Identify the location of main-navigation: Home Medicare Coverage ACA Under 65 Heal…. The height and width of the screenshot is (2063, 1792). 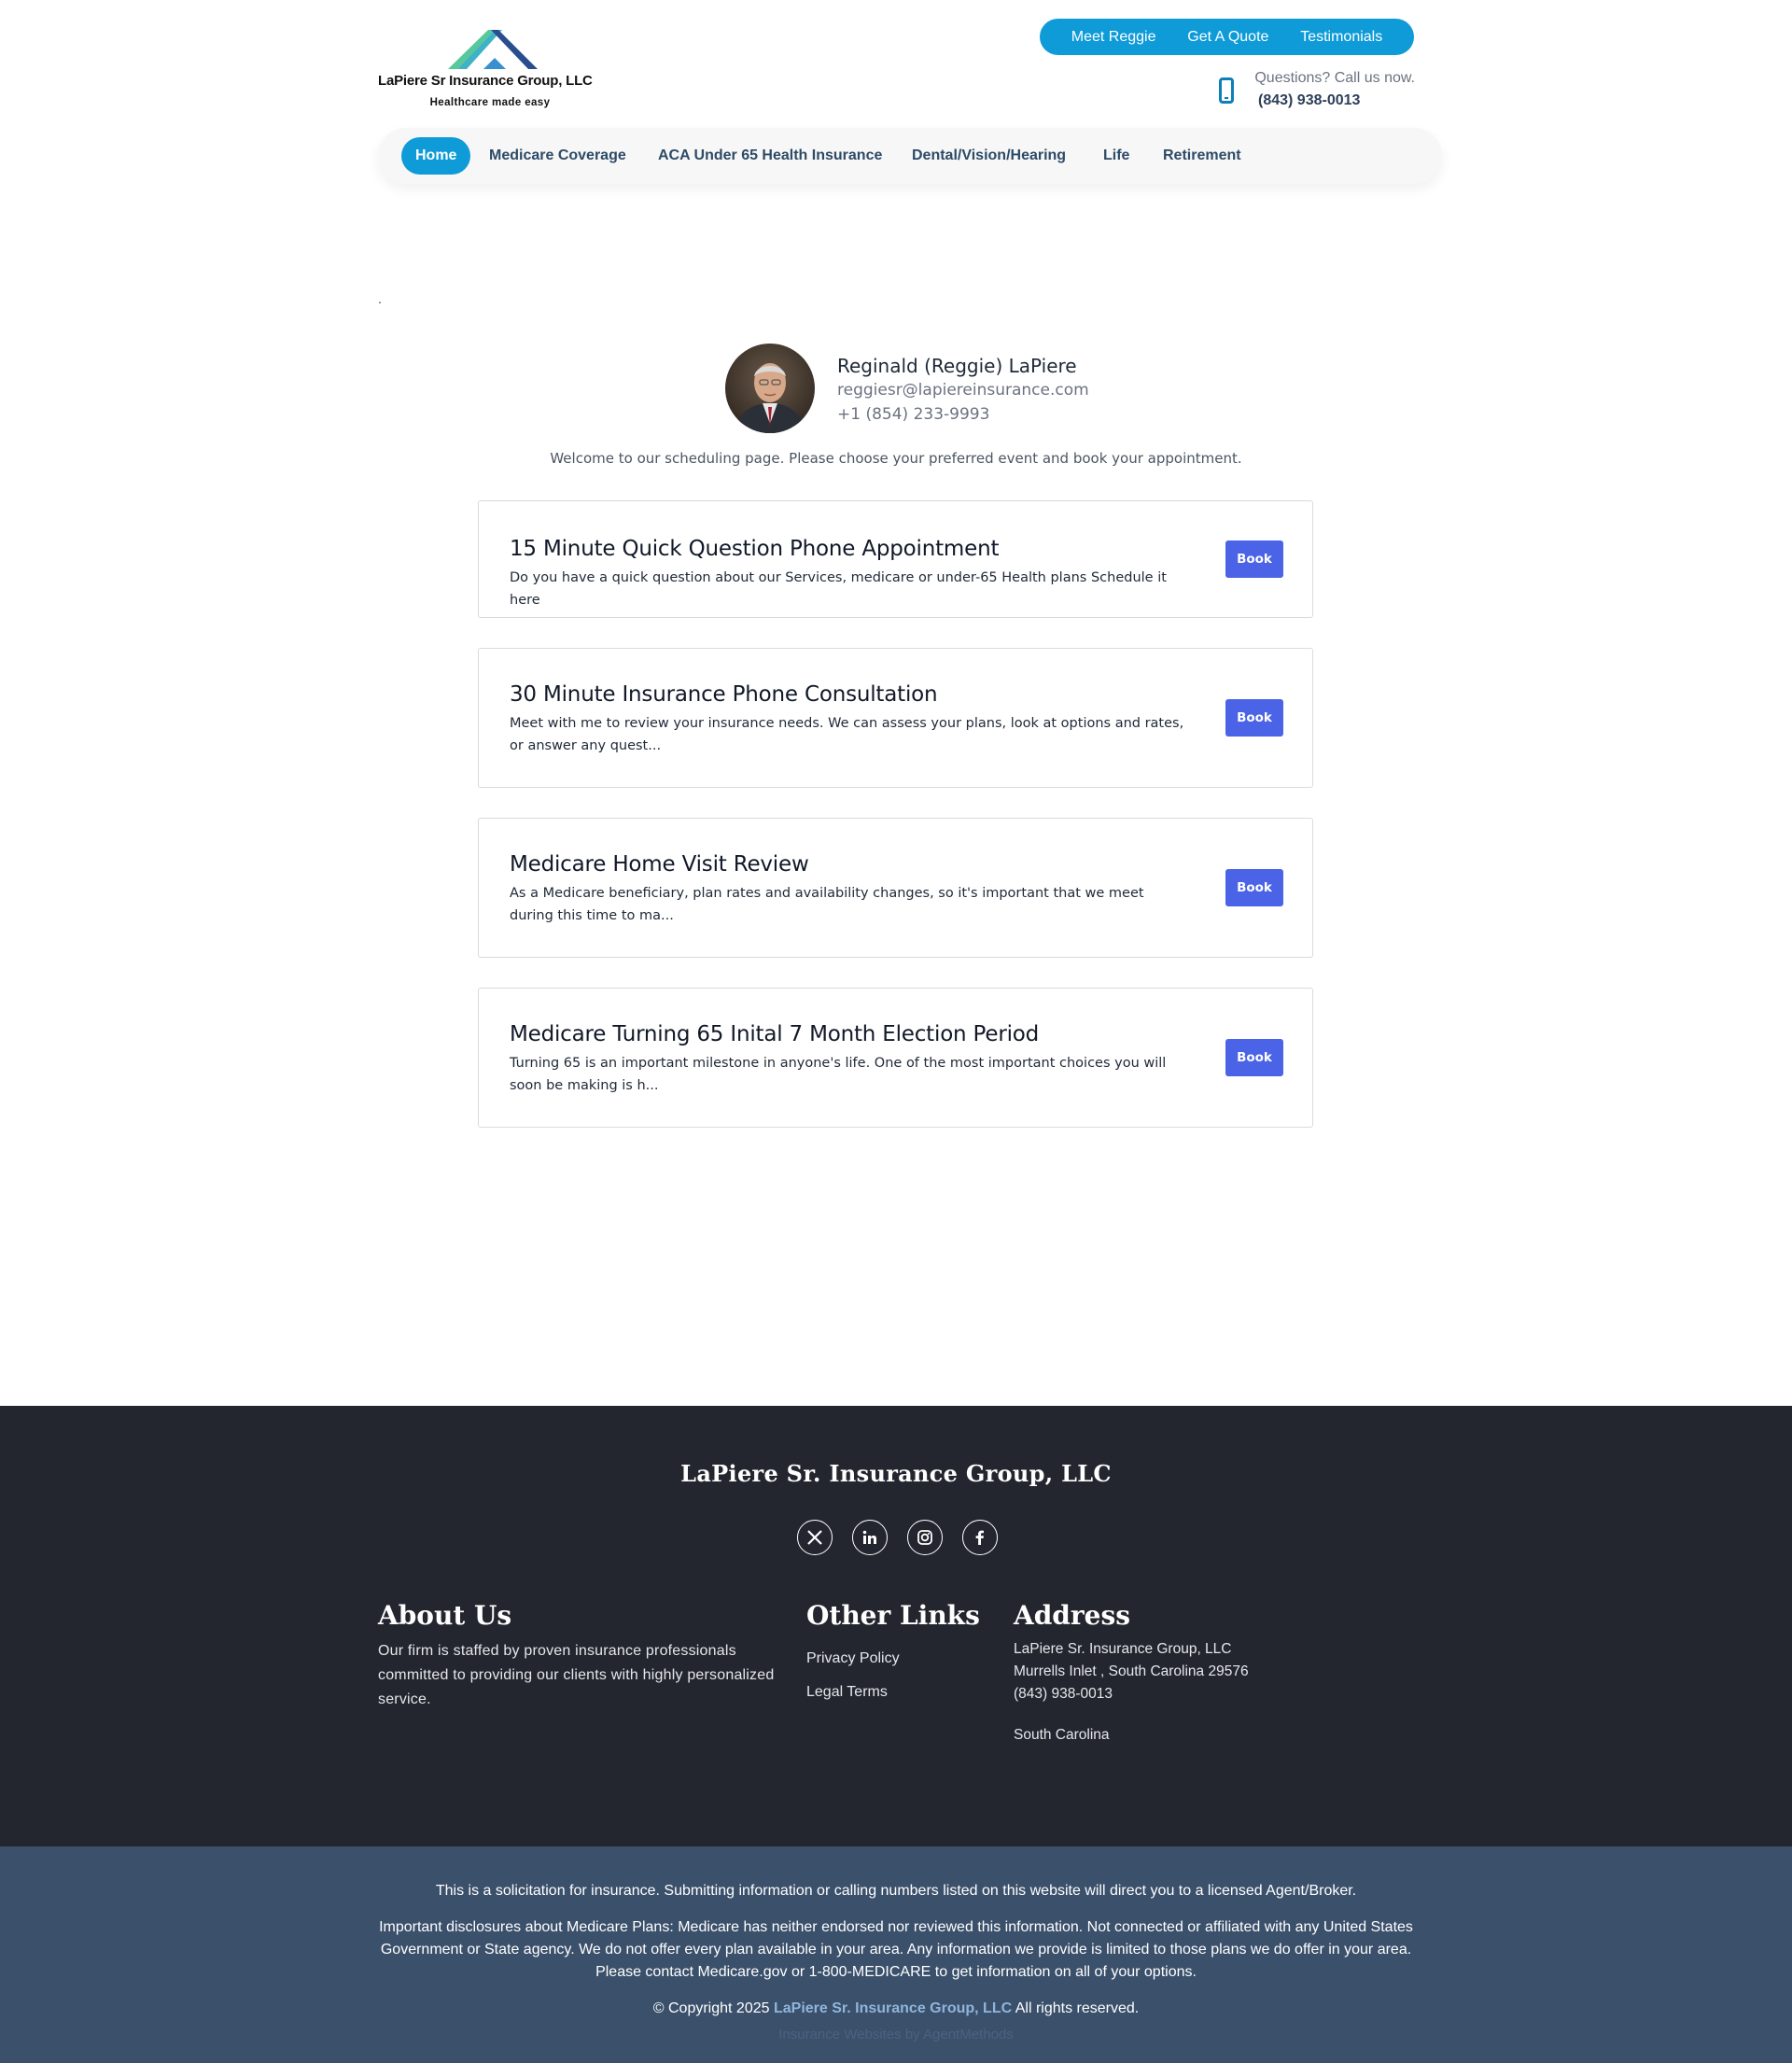
(910, 156).